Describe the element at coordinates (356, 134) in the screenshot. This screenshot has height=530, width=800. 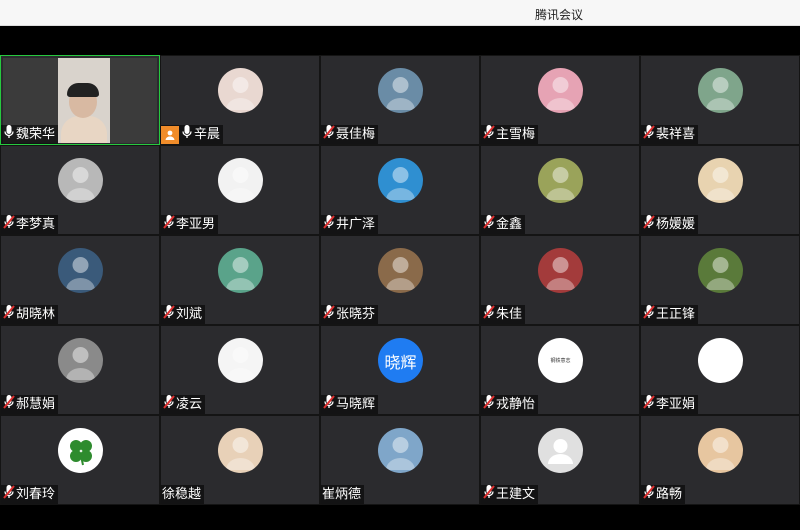
I see `participant-name: 聂佳梅` at that location.